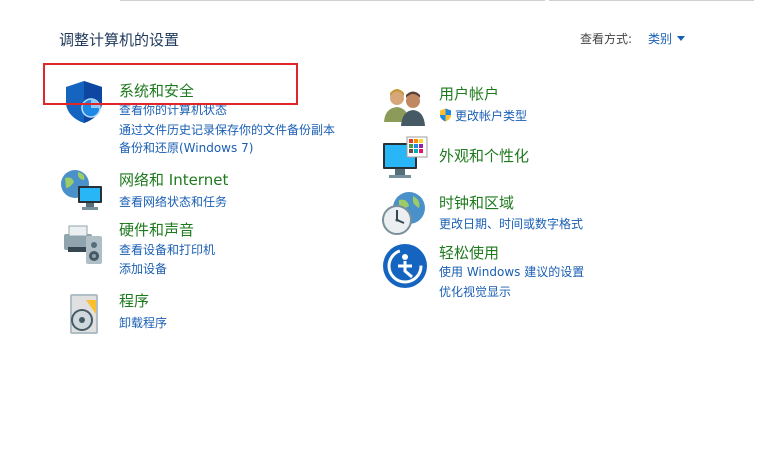 The image size is (762, 464). What do you see at coordinates (484, 155) in the screenshot?
I see `category-title-appearance: 外观和个性化` at bounding box center [484, 155].